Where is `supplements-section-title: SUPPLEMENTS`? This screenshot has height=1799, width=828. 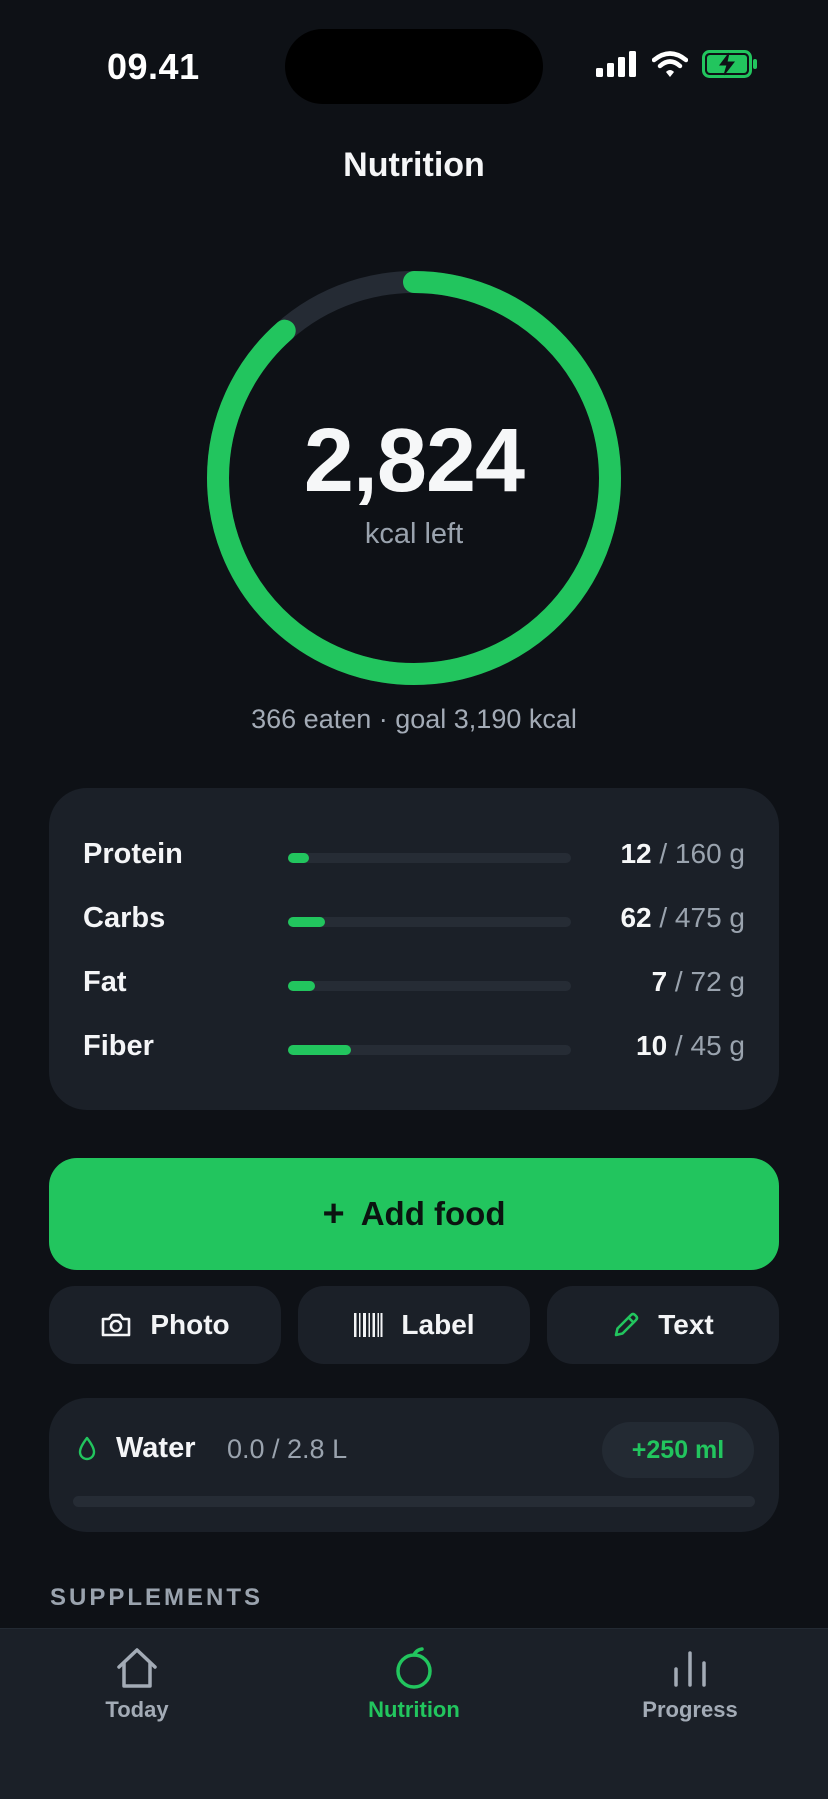 supplements-section-title: SUPPLEMENTS is located at coordinates (157, 1597).